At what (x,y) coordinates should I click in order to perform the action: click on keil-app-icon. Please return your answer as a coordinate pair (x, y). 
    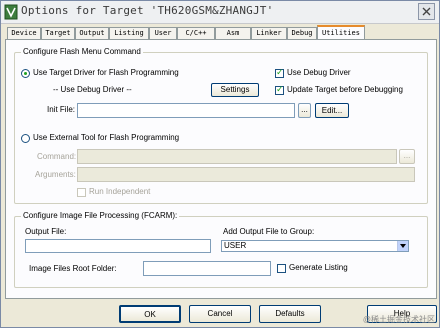
    Looking at the image, I should click on (11, 12).